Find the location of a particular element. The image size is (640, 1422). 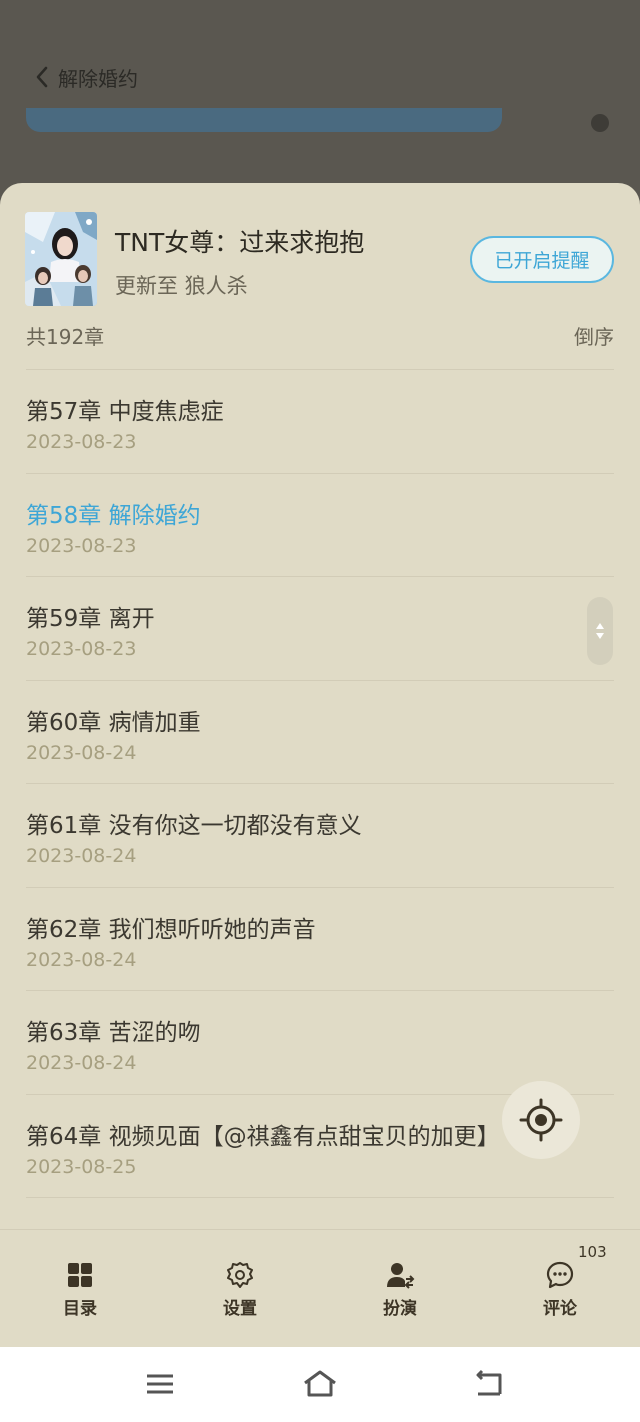

dimmed-background: 解除婚约 is located at coordinates (320, 92).